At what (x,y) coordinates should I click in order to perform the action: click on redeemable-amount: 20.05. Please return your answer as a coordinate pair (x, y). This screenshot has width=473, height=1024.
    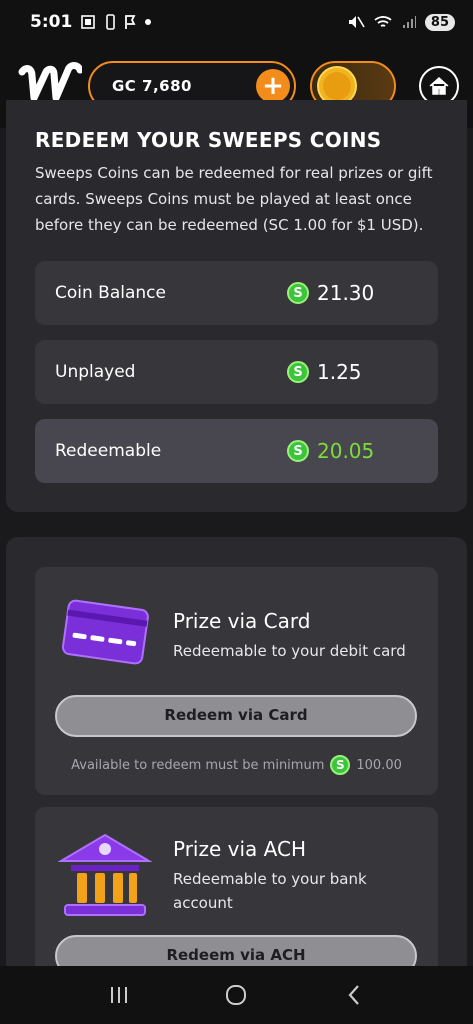
    Looking at the image, I should click on (346, 451).